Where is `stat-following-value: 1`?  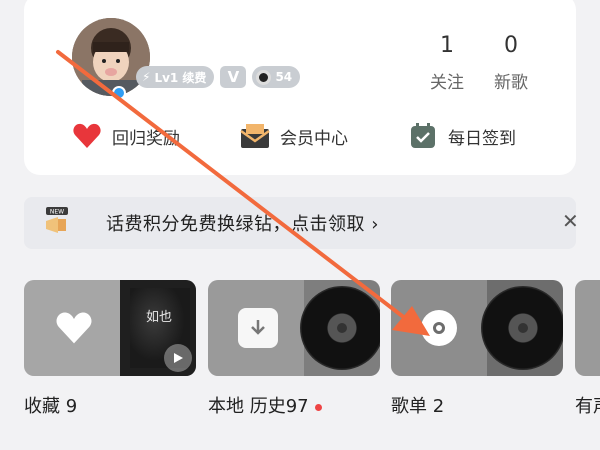 stat-following-value: 1 is located at coordinates (447, 45).